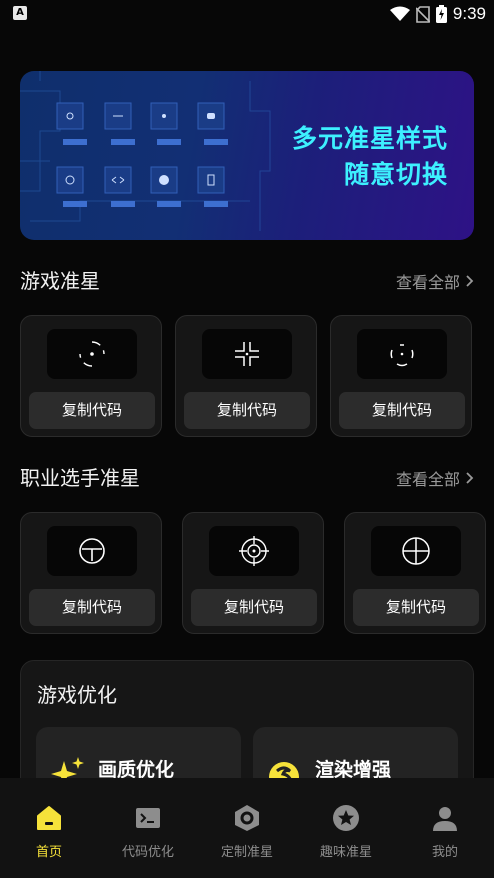 The width and height of the screenshot is (494, 878). I want to click on wifi-icon, so click(399, 13).